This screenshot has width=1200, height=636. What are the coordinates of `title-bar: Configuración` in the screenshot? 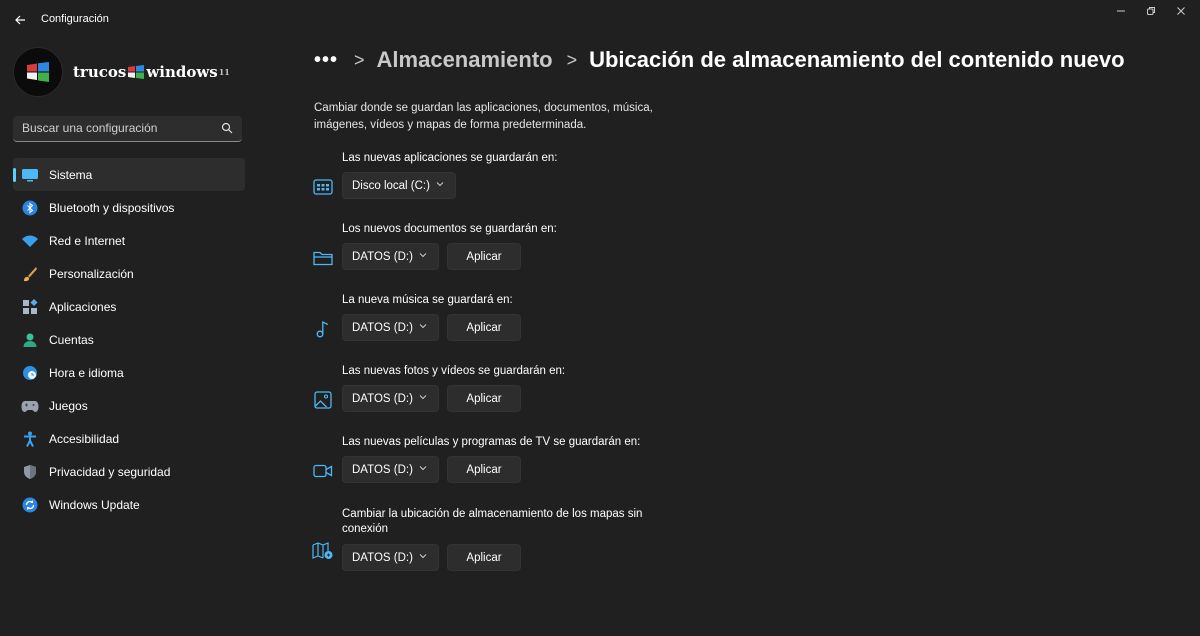 It's located at (600, 20).